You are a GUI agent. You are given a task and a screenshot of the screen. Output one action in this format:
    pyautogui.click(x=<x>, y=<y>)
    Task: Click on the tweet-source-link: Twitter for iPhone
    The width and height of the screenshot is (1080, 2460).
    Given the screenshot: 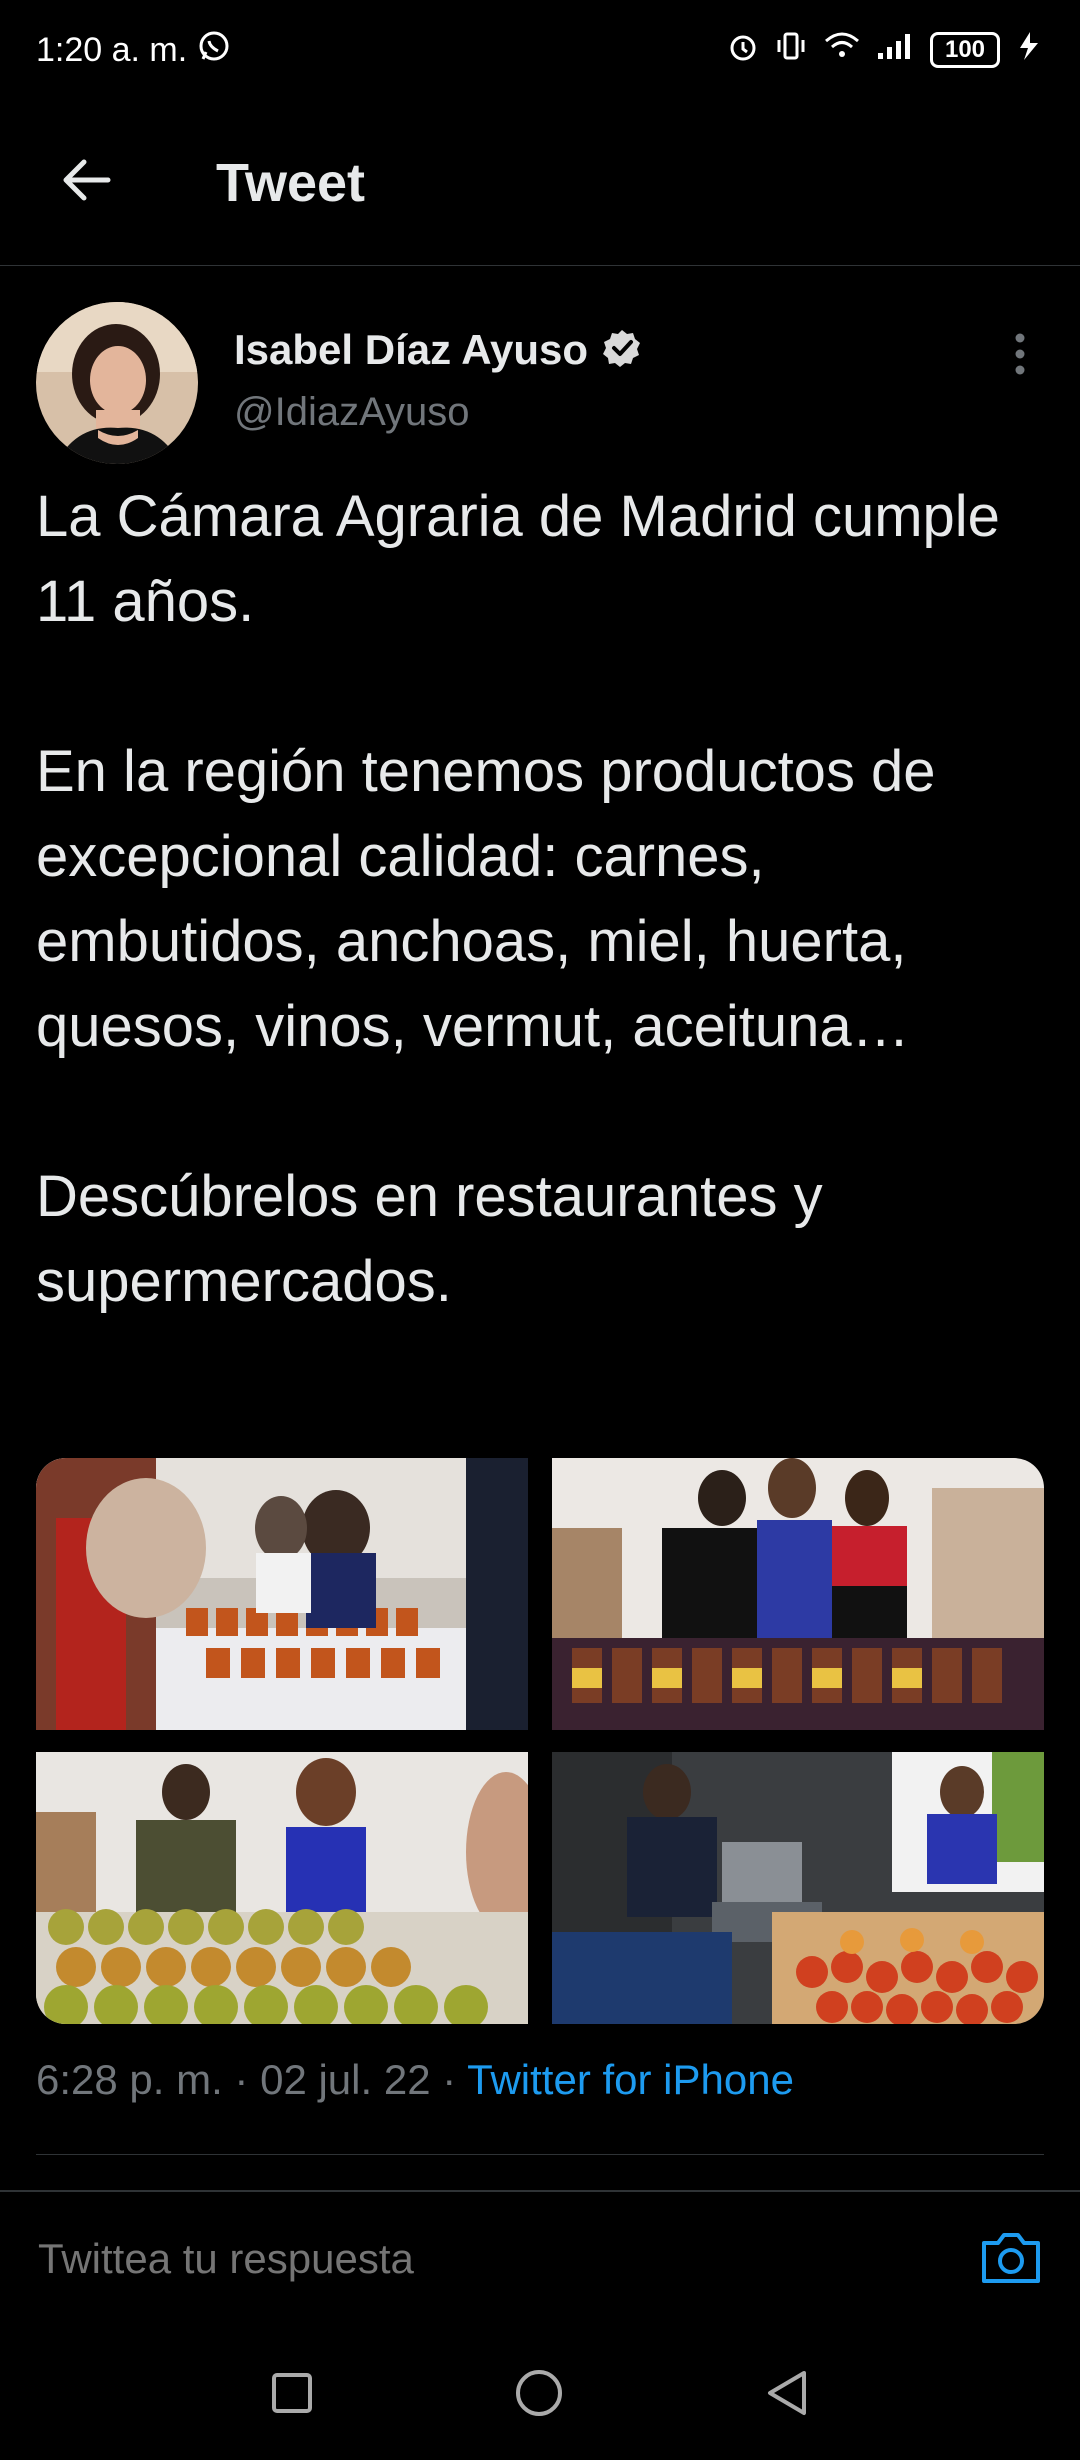 What is the action you would take?
    pyautogui.click(x=630, y=2079)
    